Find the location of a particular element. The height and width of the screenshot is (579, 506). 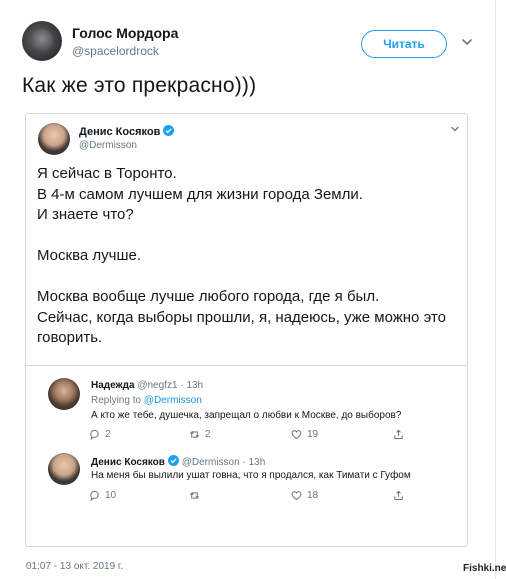

retweet-button: 2 is located at coordinates (200, 434).